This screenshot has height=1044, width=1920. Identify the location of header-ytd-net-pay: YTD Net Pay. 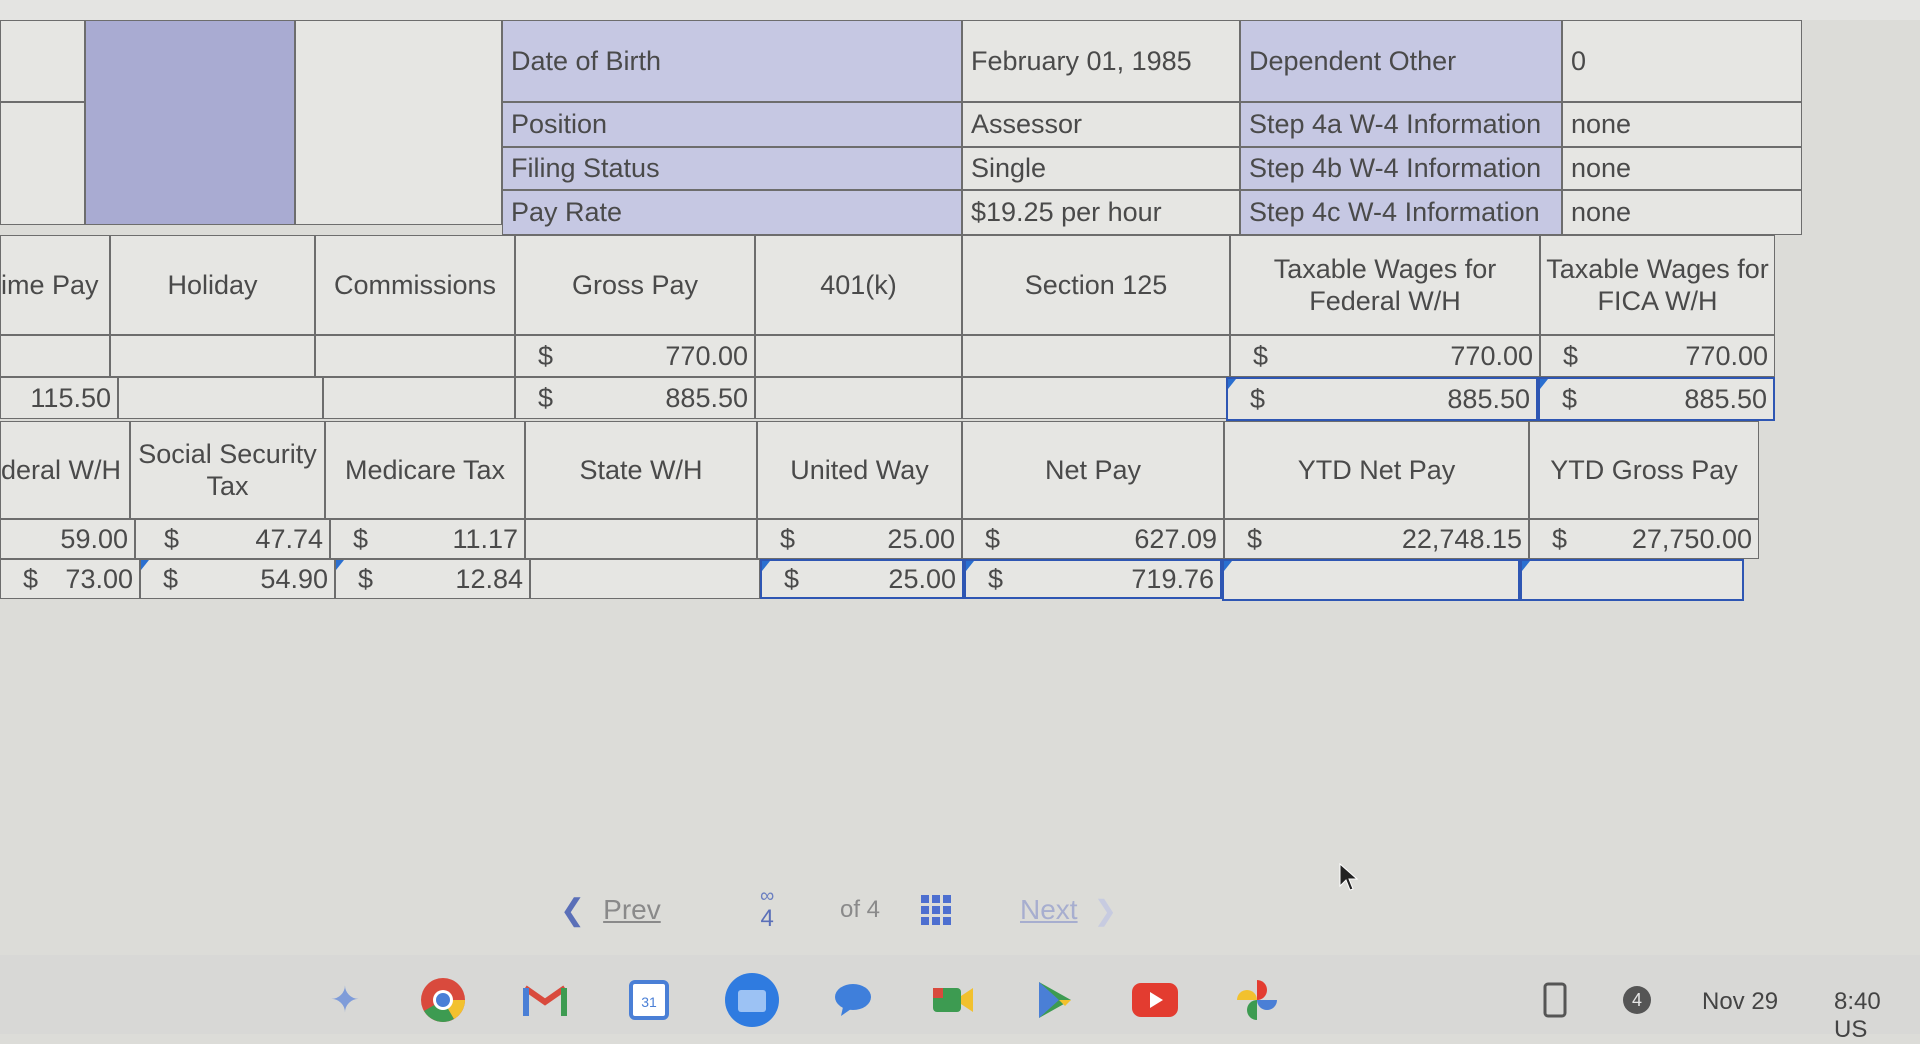
(1376, 470).